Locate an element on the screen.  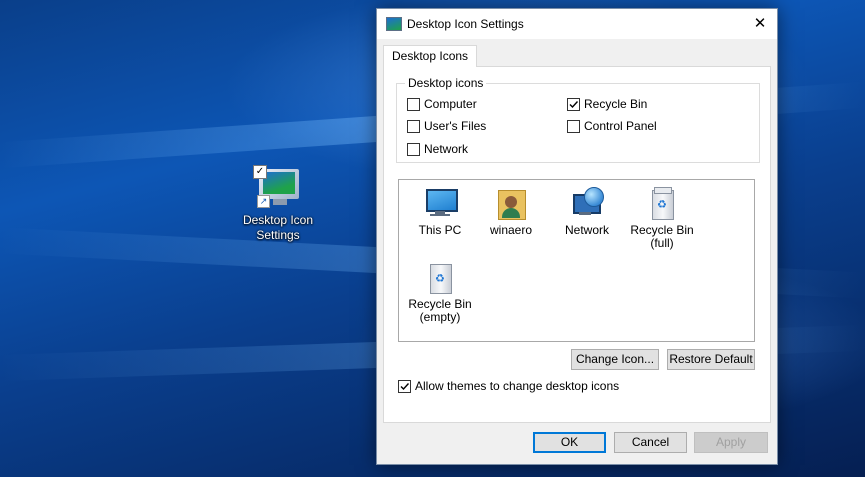
network-icon is located at coordinates (587, 203).